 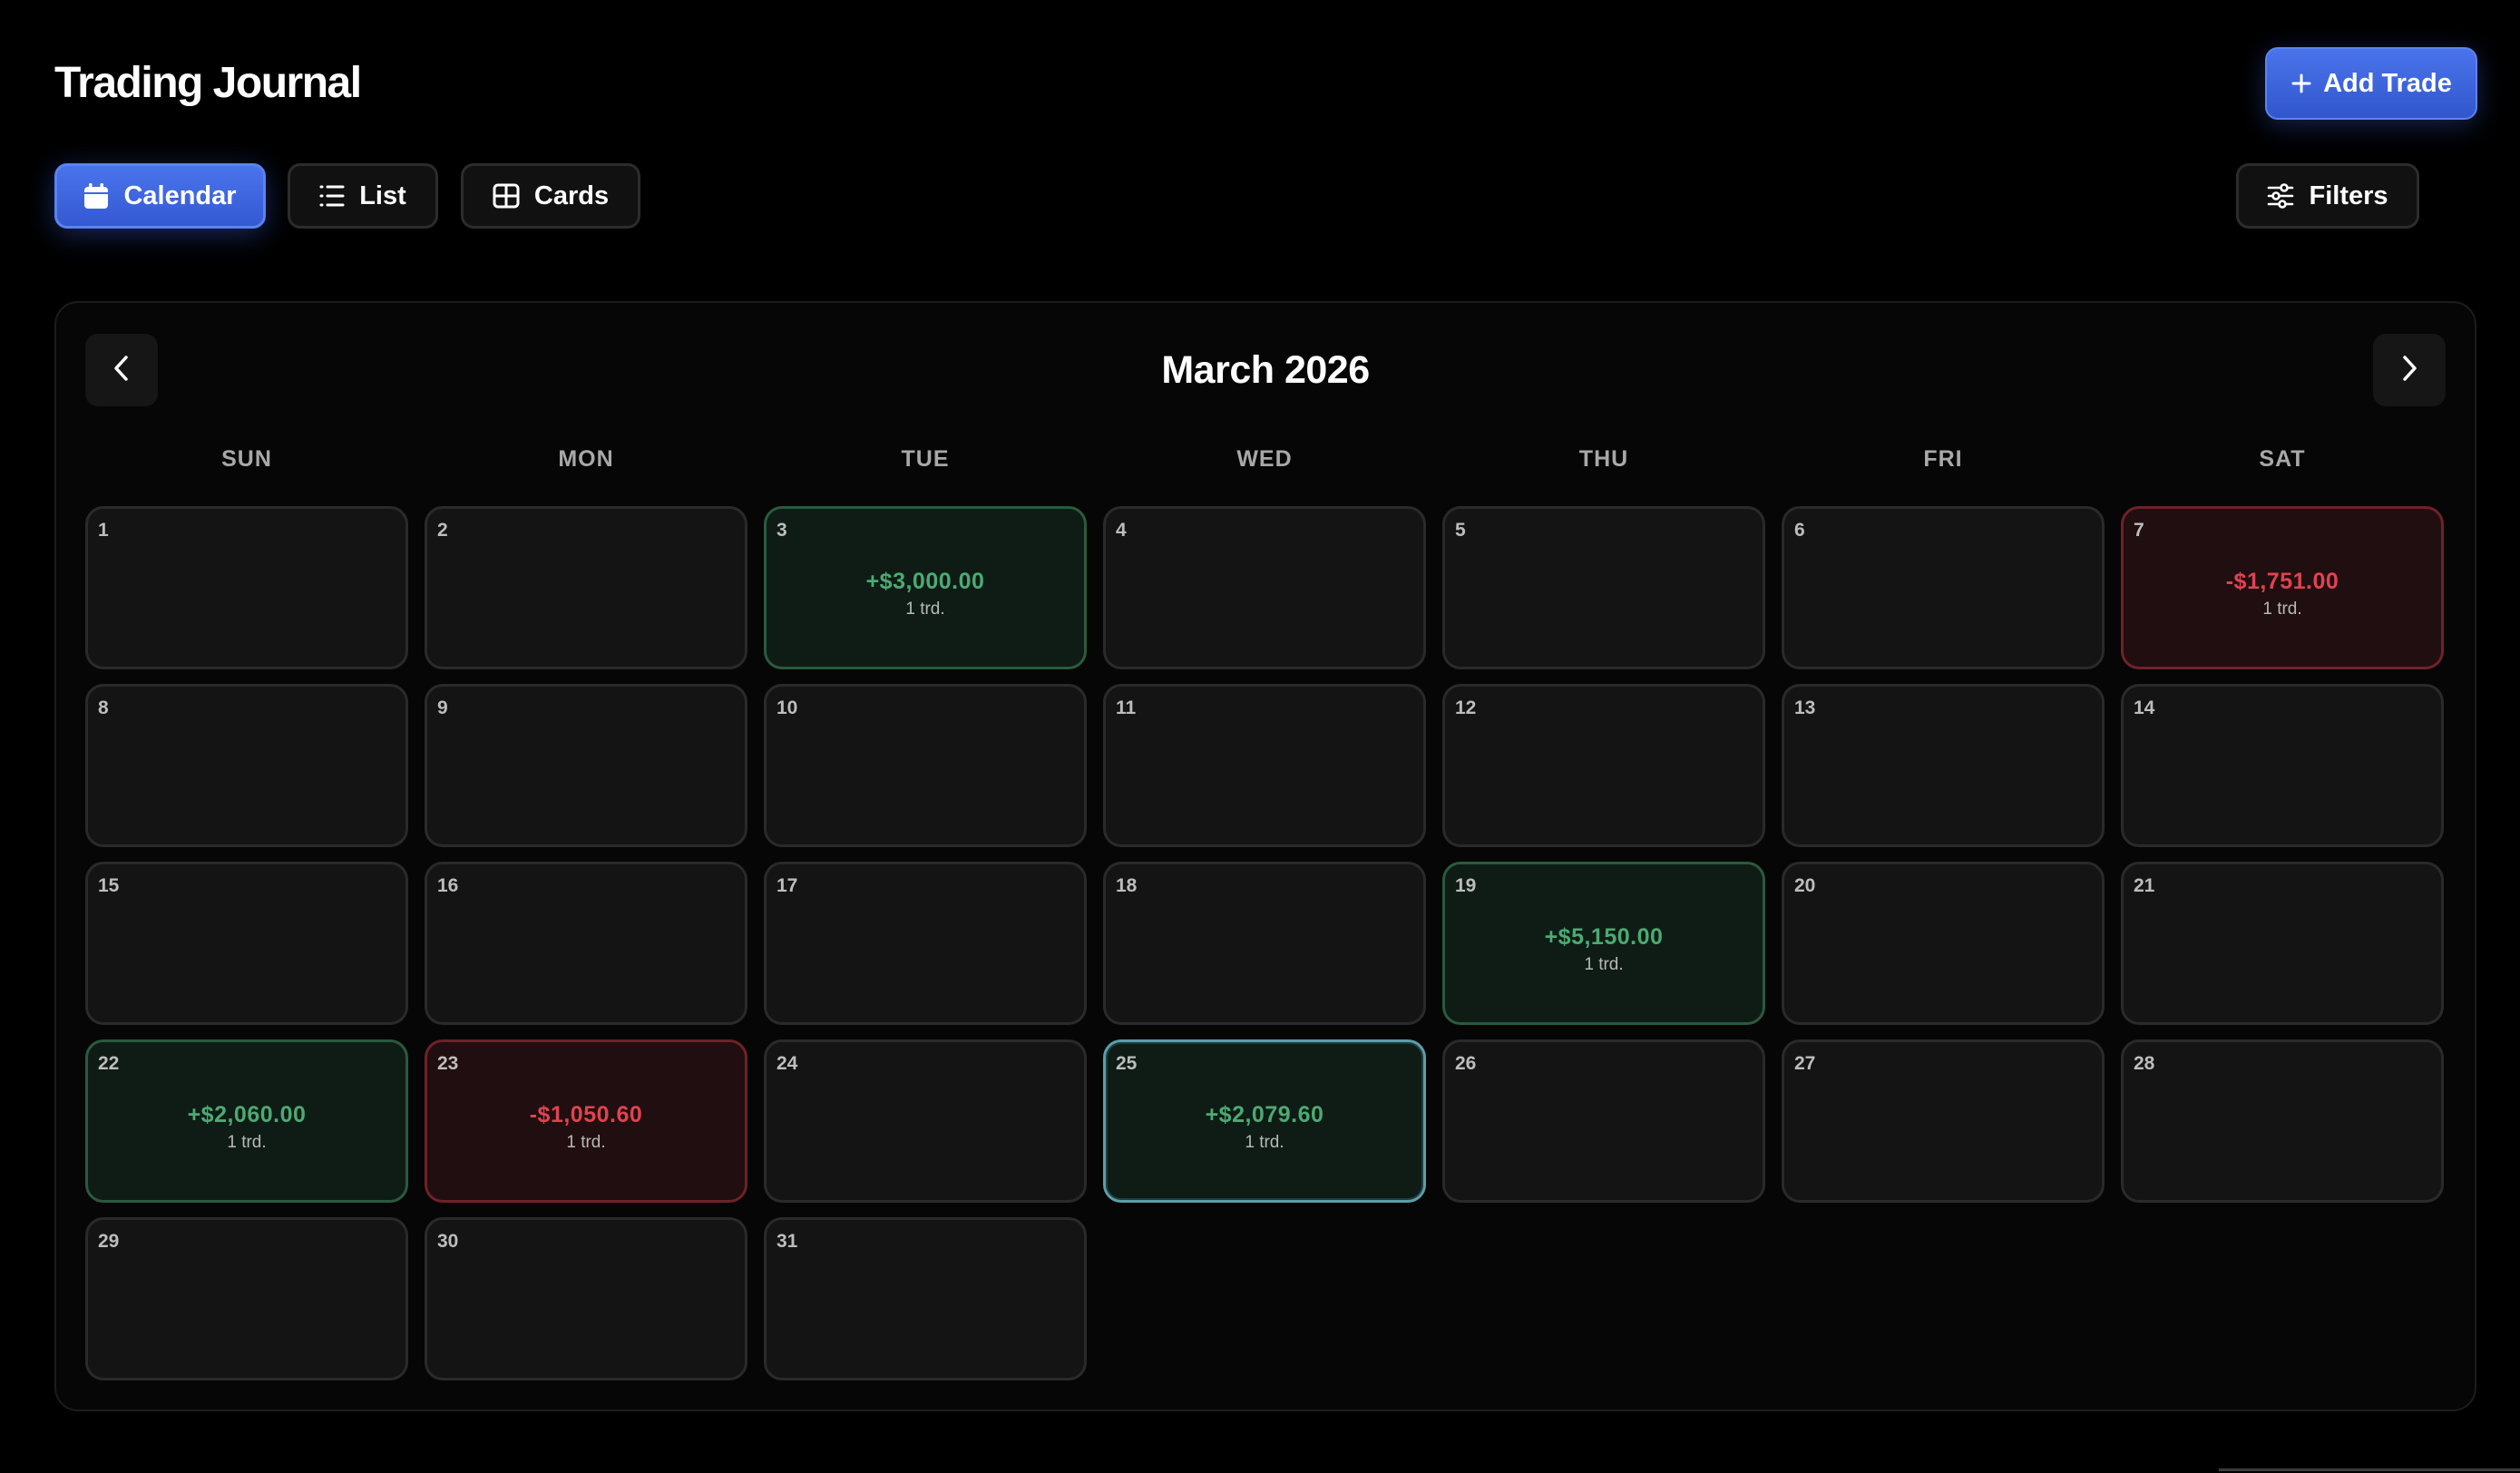 I want to click on day-cell: 24, so click(x=926, y=1121).